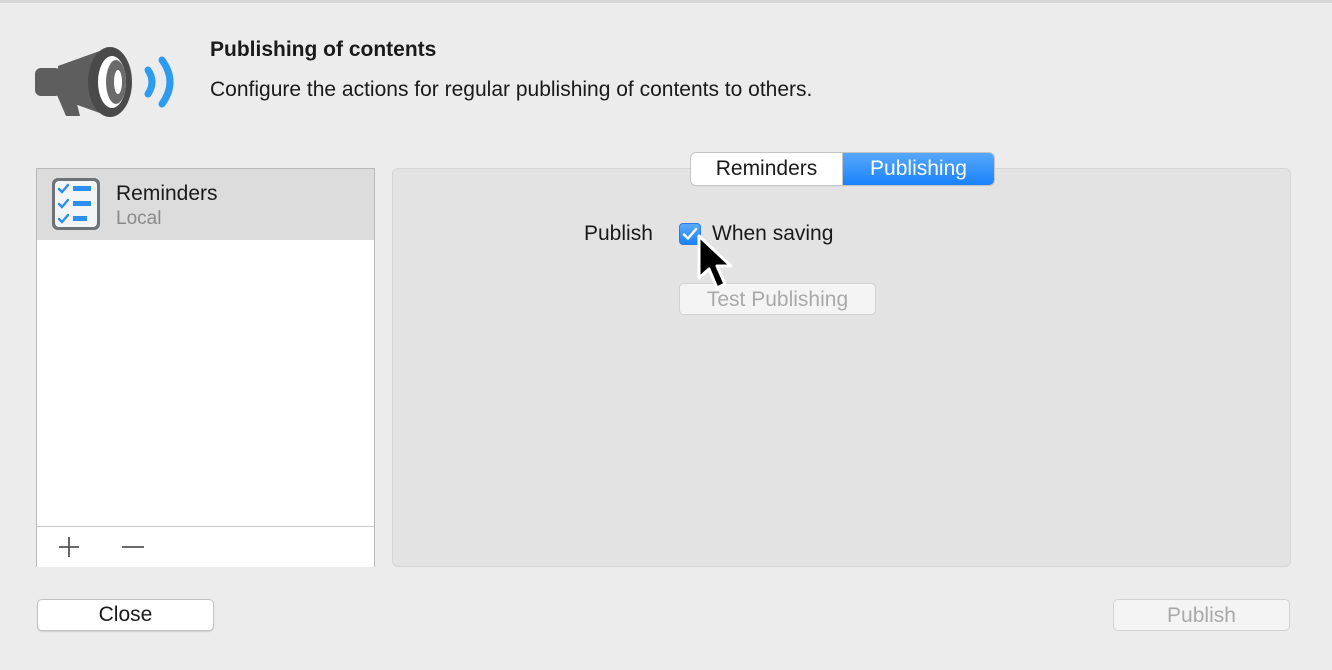  What do you see at coordinates (139, 218) in the screenshot?
I see `list-item-subtitle: Local` at bounding box center [139, 218].